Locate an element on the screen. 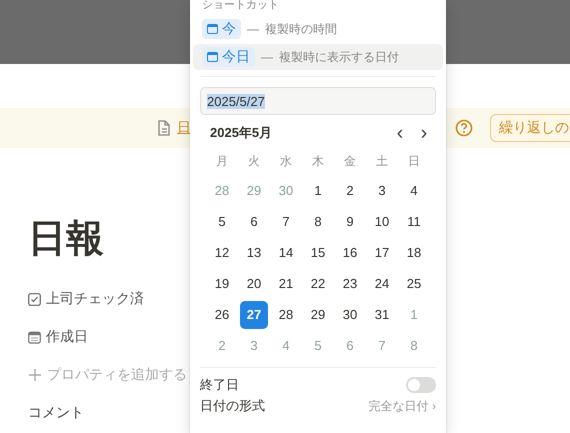  calendar-day: 8 is located at coordinates (318, 222).